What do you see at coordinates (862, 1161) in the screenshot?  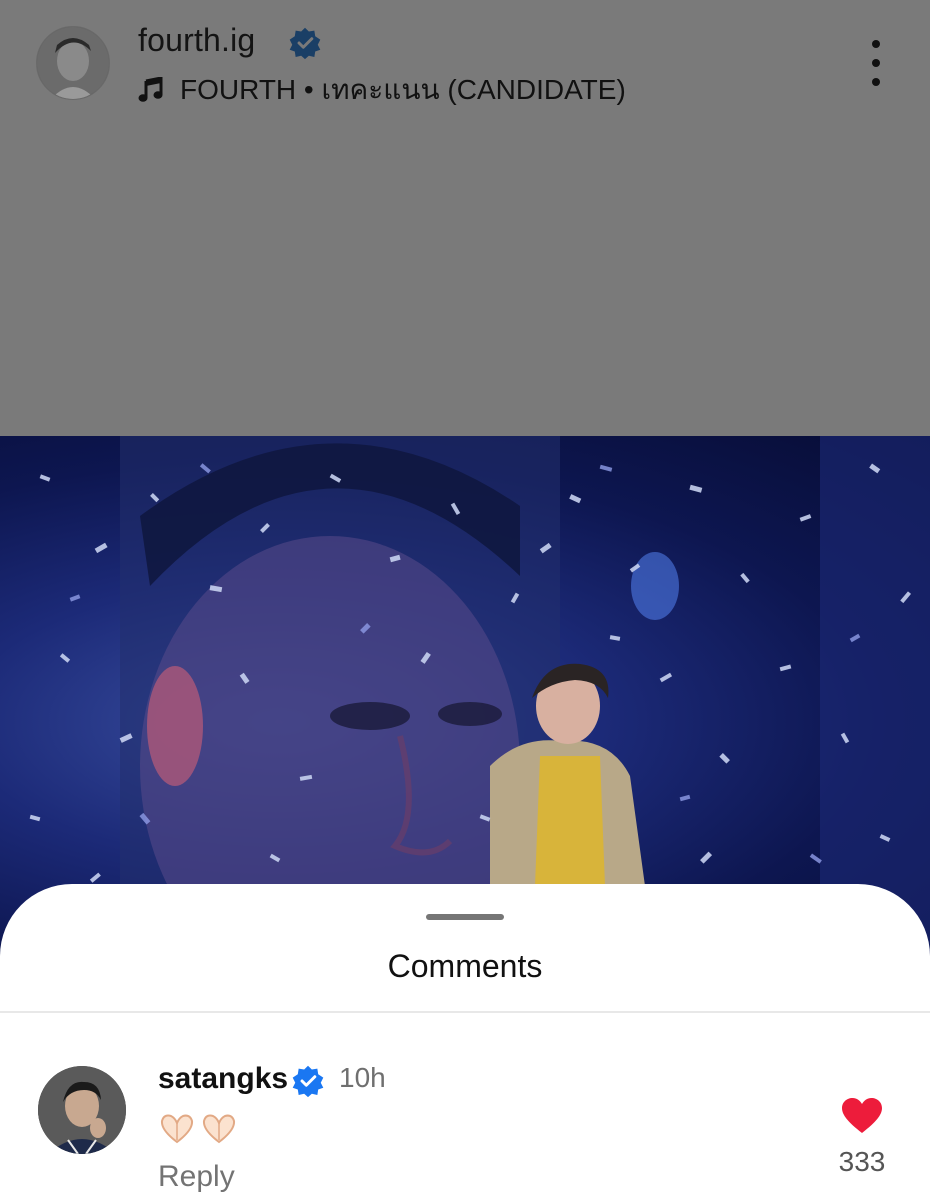 I see `like-count: 333` at bounding box center [862, 1161].